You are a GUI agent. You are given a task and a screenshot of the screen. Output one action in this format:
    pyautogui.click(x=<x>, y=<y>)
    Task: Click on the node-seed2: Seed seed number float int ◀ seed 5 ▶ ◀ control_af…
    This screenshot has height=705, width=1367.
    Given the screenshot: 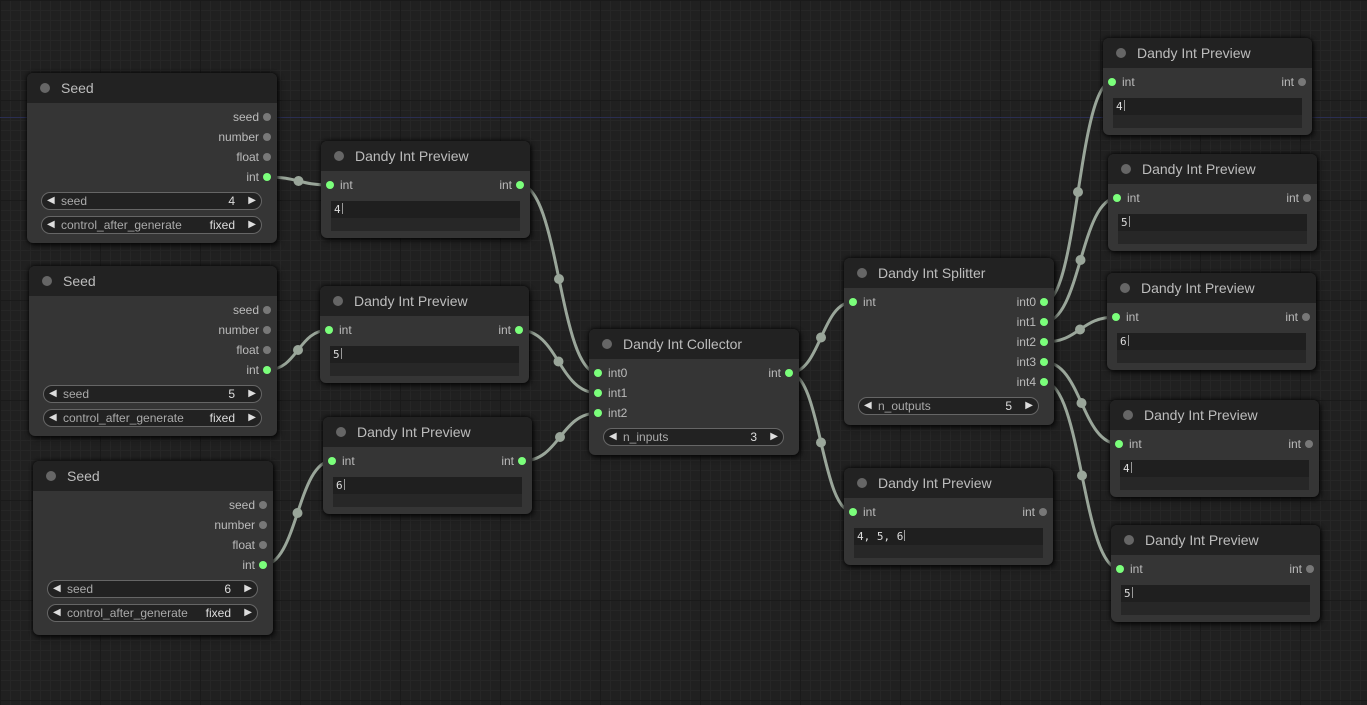 What is the action you would take?
    pyautogui.click(x=153, y=351)
    